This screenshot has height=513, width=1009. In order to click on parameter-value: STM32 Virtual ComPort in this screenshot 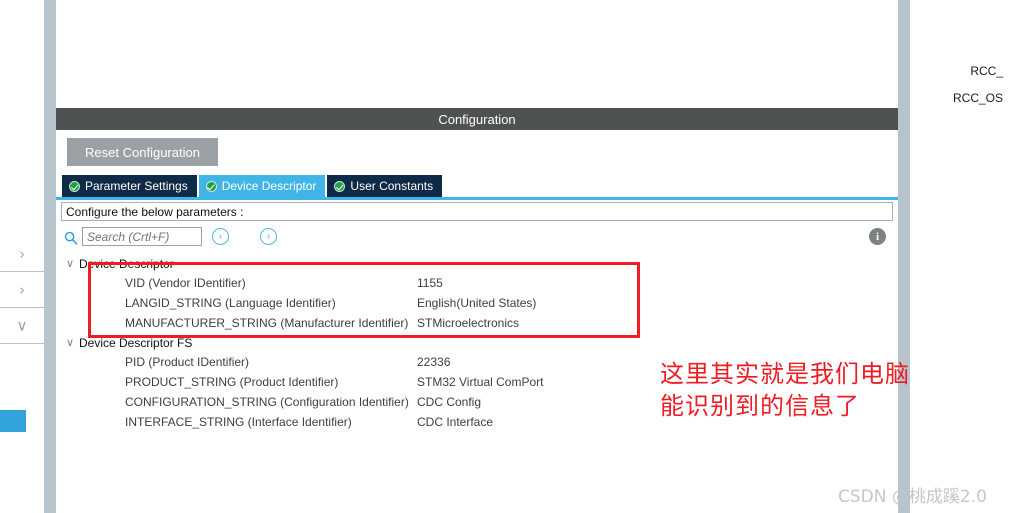, I will do `click(480, 382)`.